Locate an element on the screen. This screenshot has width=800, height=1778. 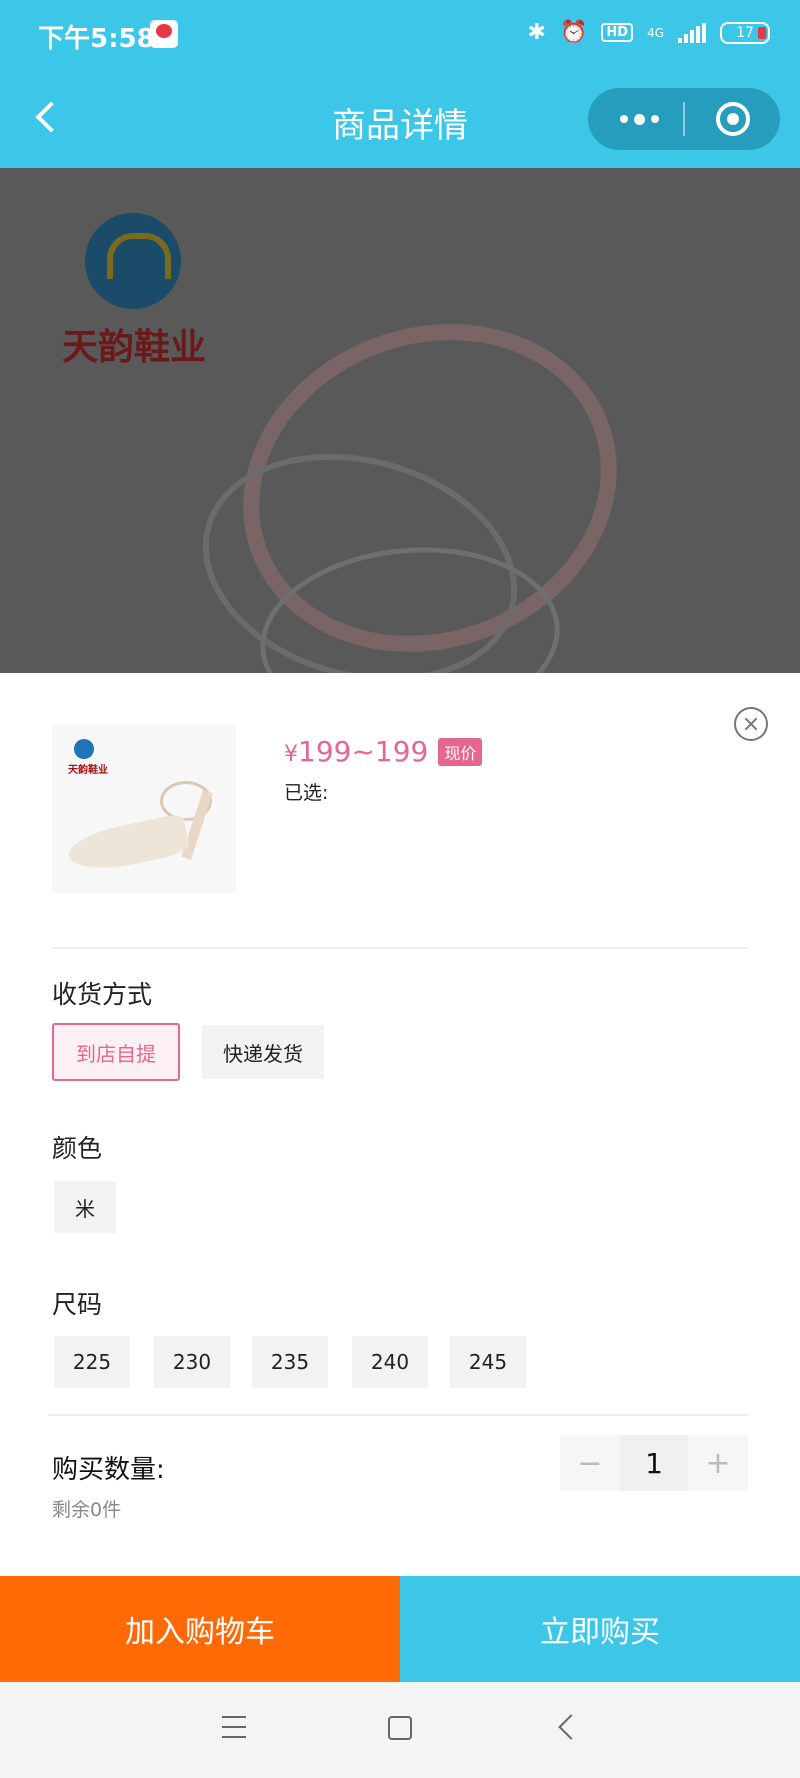
status-time: 下午5:58 is located at coordinates (96, 39).